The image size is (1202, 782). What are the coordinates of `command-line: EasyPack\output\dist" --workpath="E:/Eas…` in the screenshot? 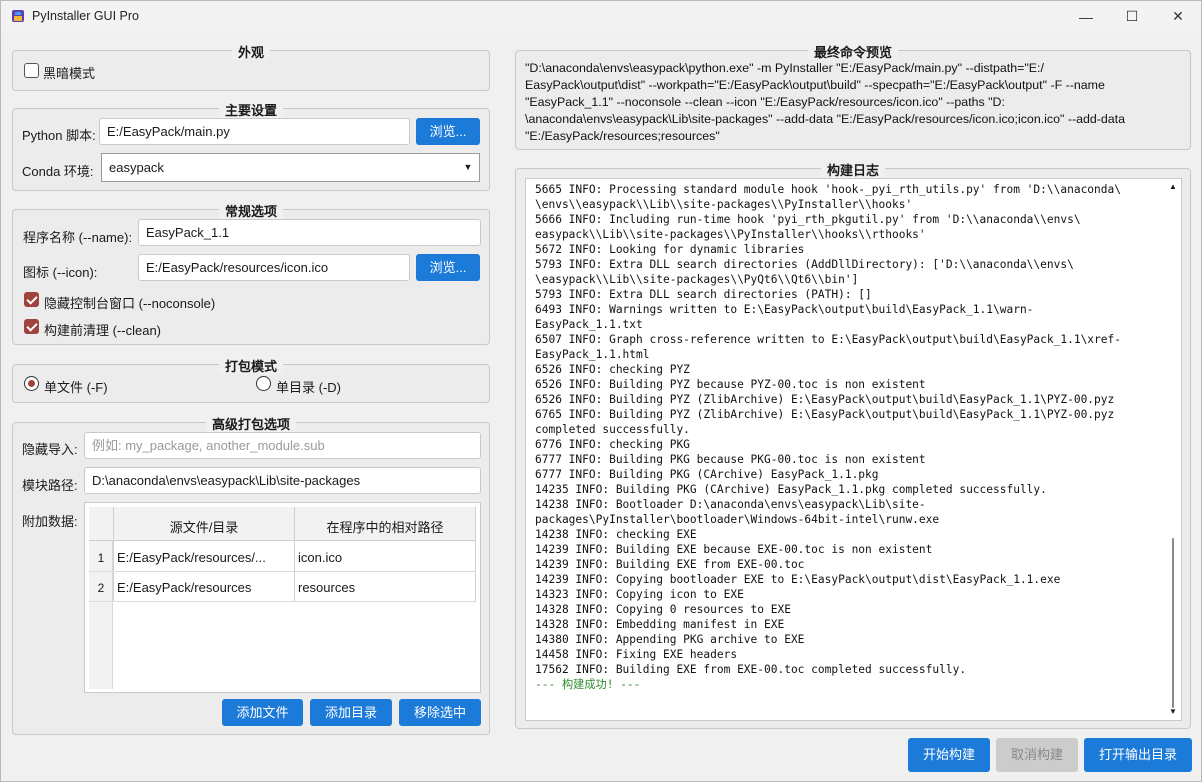 It's located at (815, 85).